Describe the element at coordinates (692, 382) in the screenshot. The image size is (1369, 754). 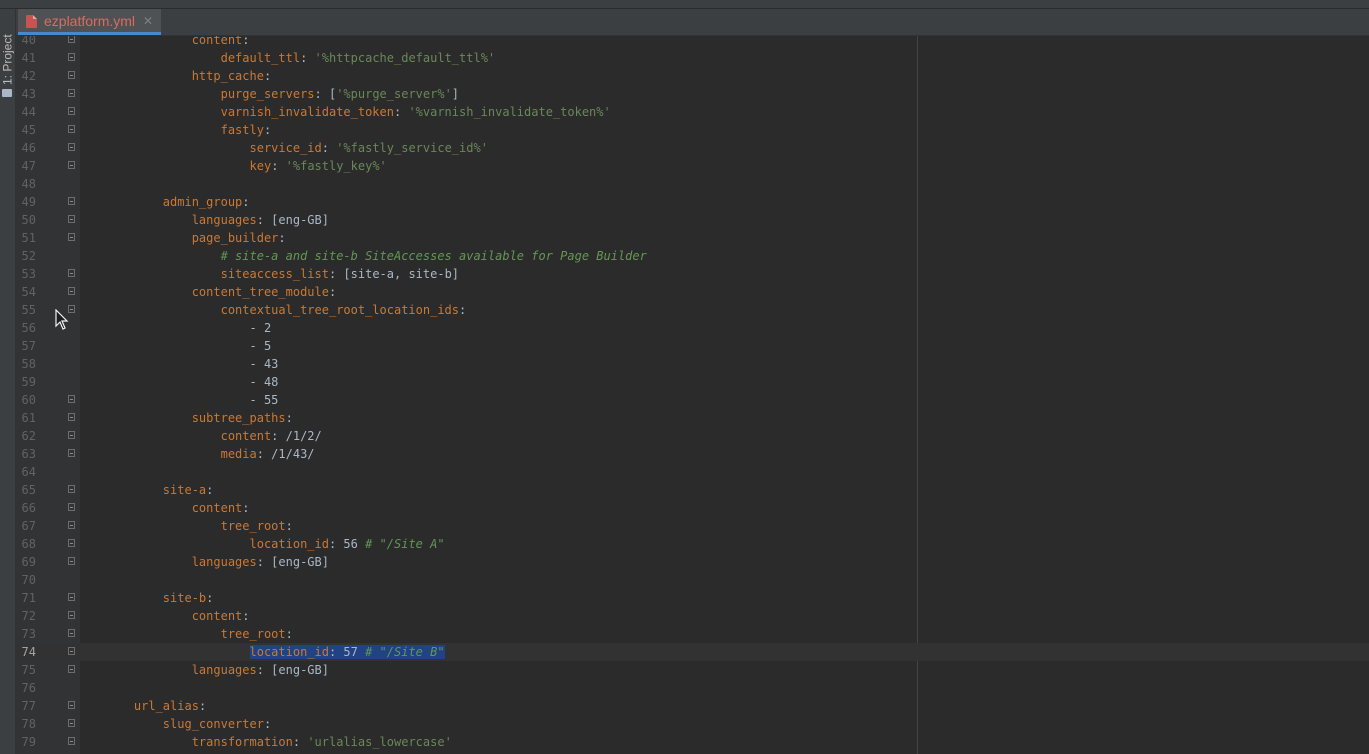
I see `code-line: 59 - 48` at that location.